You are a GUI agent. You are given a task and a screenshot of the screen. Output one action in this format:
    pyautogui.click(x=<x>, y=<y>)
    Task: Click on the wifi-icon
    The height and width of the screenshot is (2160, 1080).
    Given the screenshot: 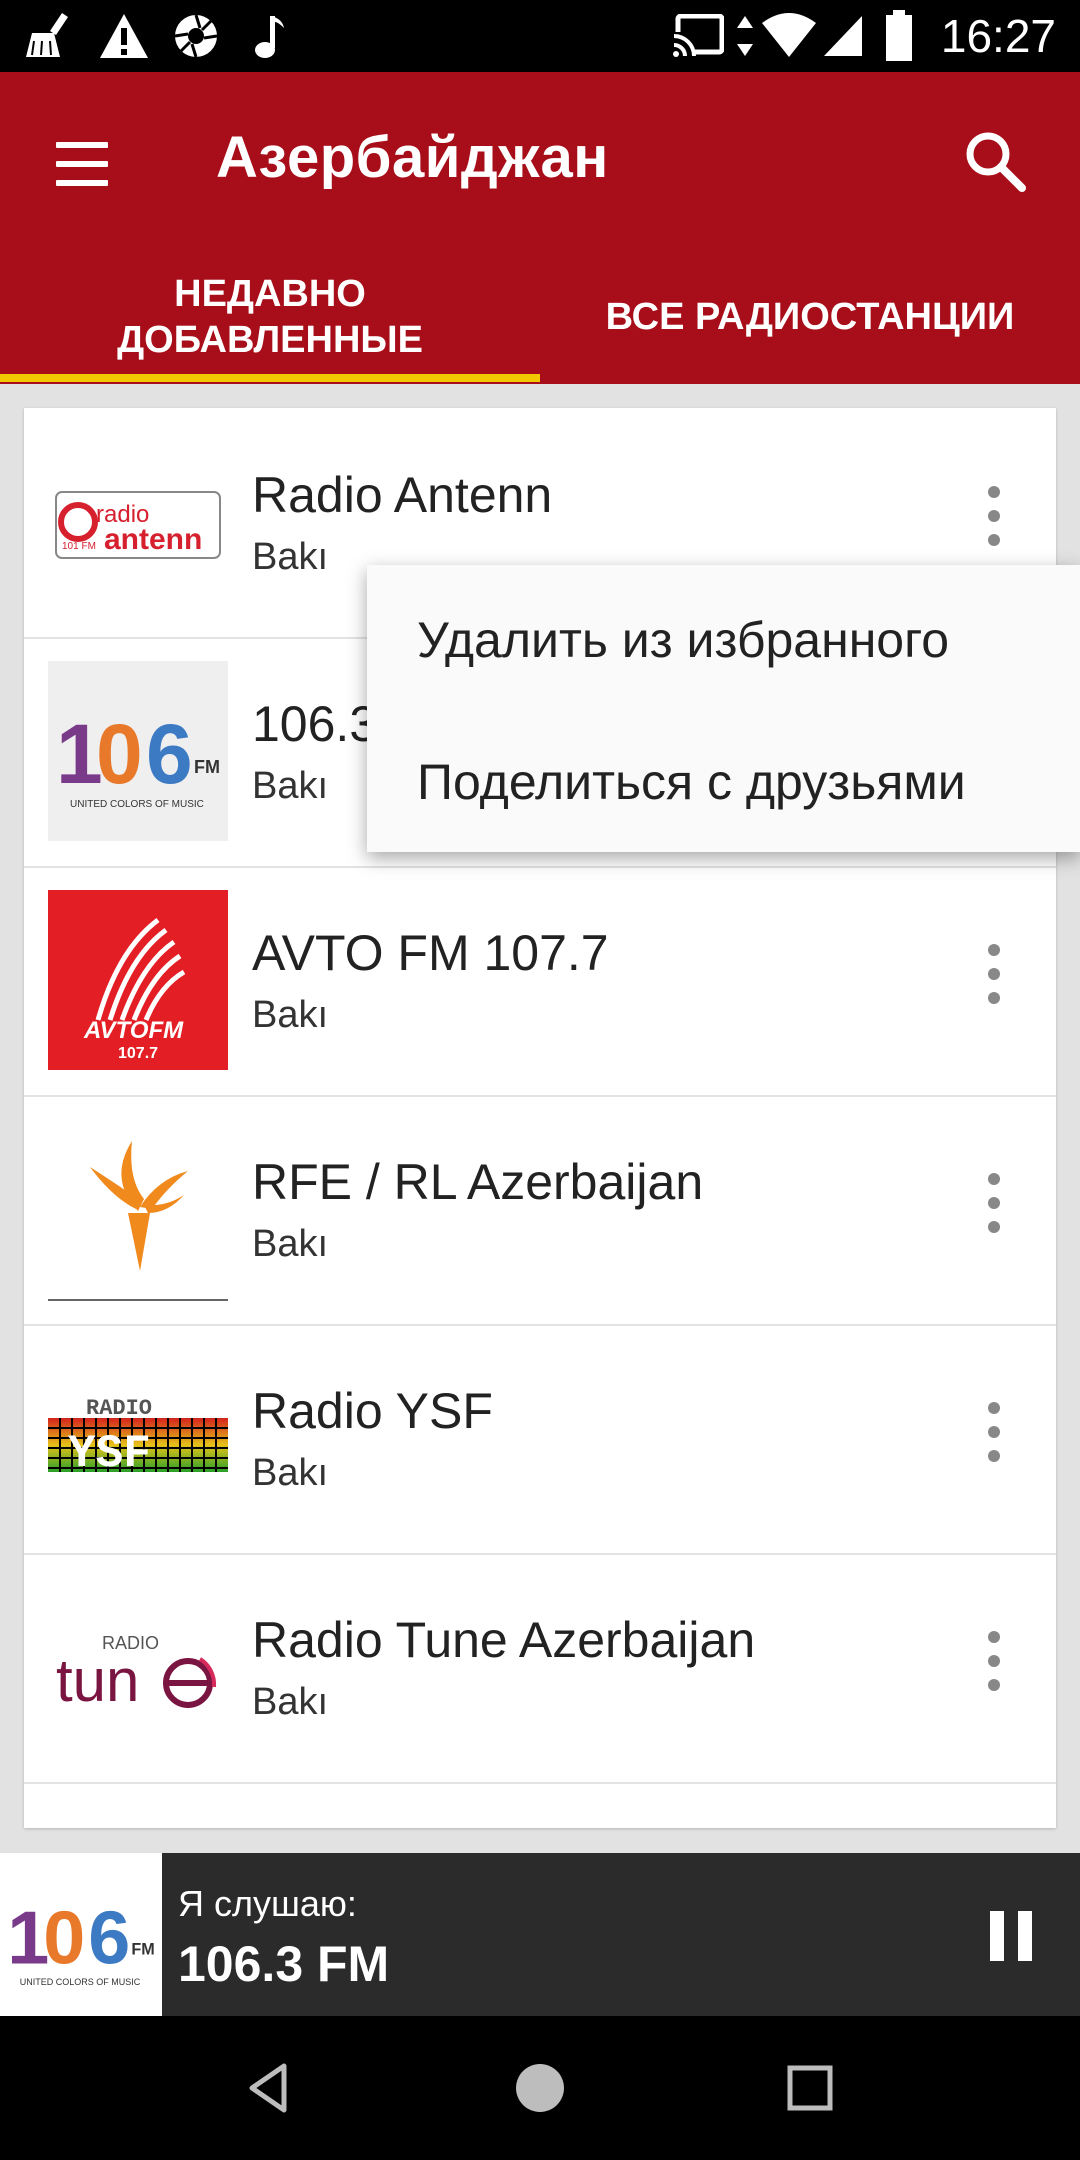 What is the action you would take?
    pyautogui.click(x=789, y=36)
    